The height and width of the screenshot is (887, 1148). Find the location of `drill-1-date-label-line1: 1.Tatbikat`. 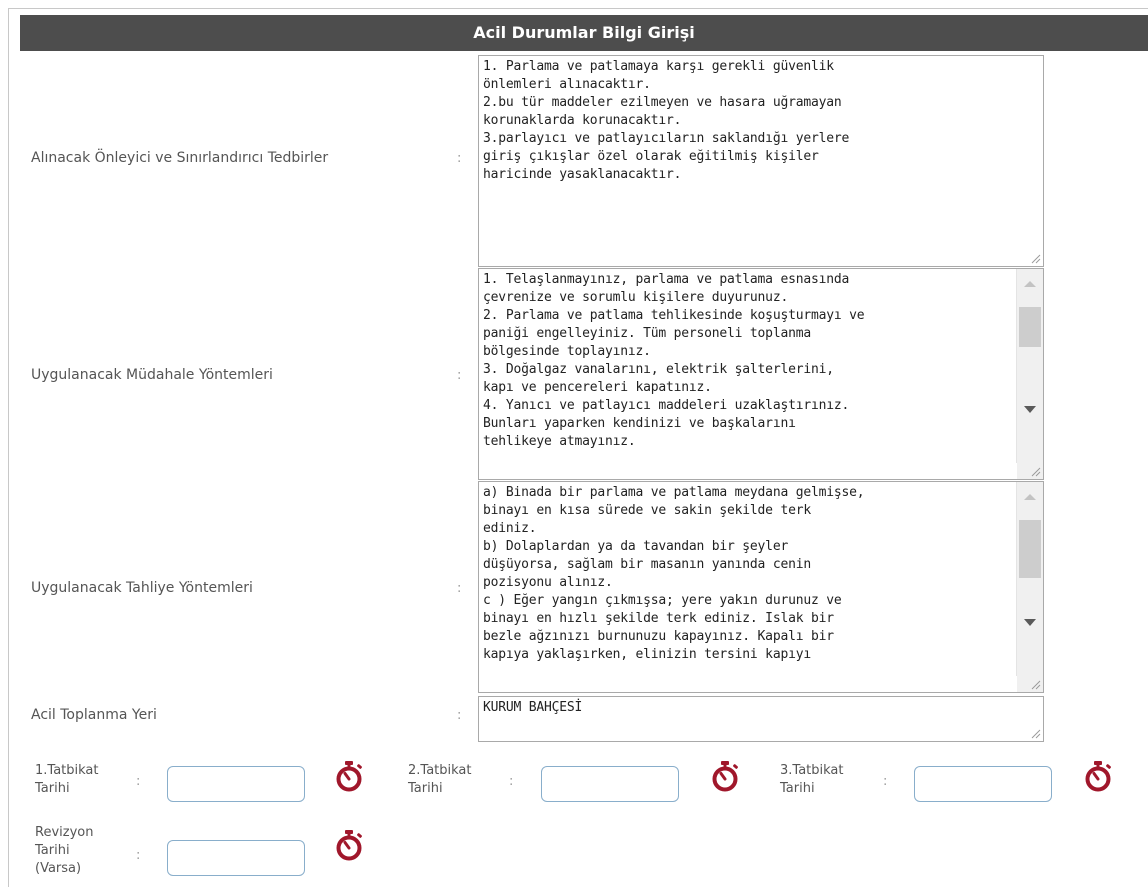

drill-1-date-label-line1: 1.Tatbikat is located at coordinates (67, 770).